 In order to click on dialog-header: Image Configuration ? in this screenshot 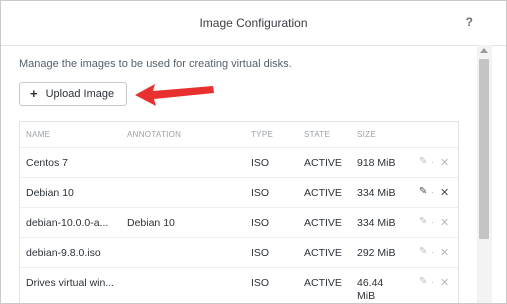, I will do `click(253, 23)`.